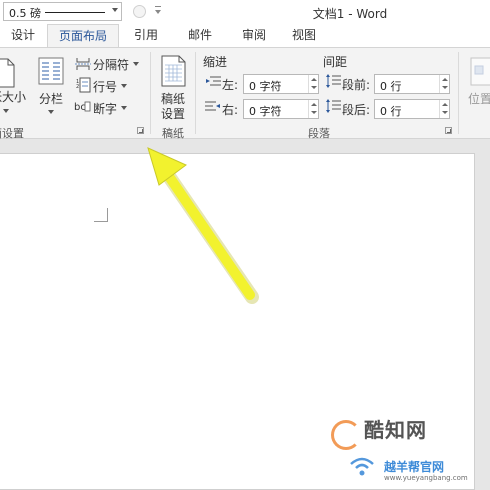  I want to click on watermark-site-url: www.yueyangbang.com, so click(426, 478).